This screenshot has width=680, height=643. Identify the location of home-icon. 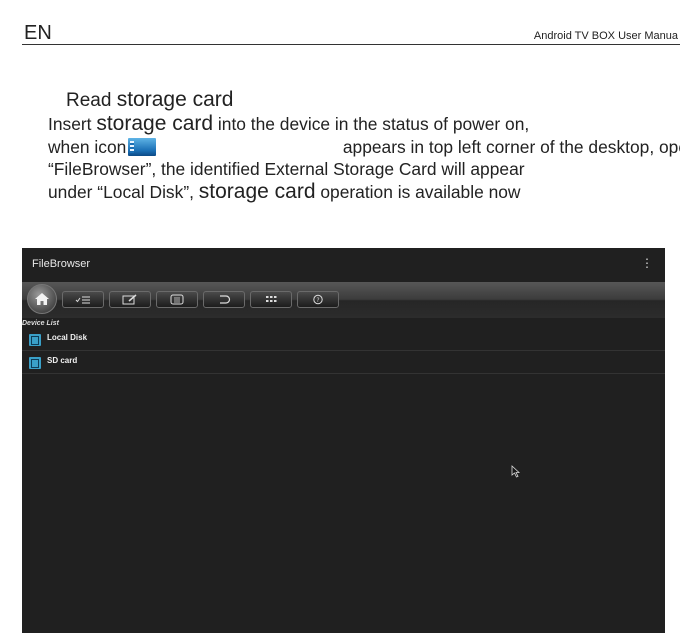
(42, 299).